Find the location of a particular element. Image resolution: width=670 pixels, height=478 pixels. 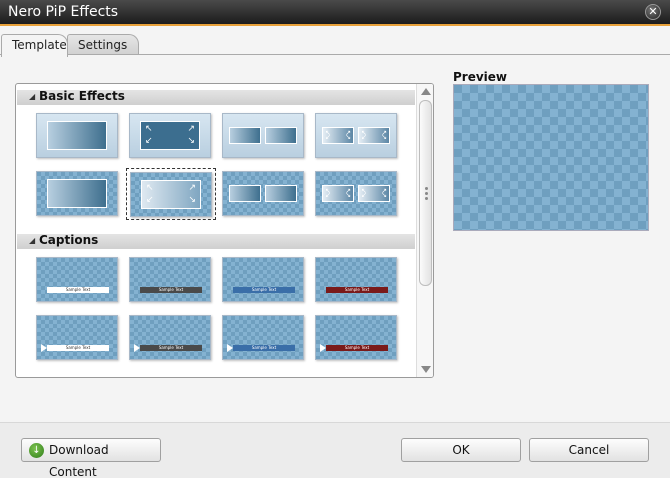

cancel-button: Cancel is located at coordinates (589, 450).